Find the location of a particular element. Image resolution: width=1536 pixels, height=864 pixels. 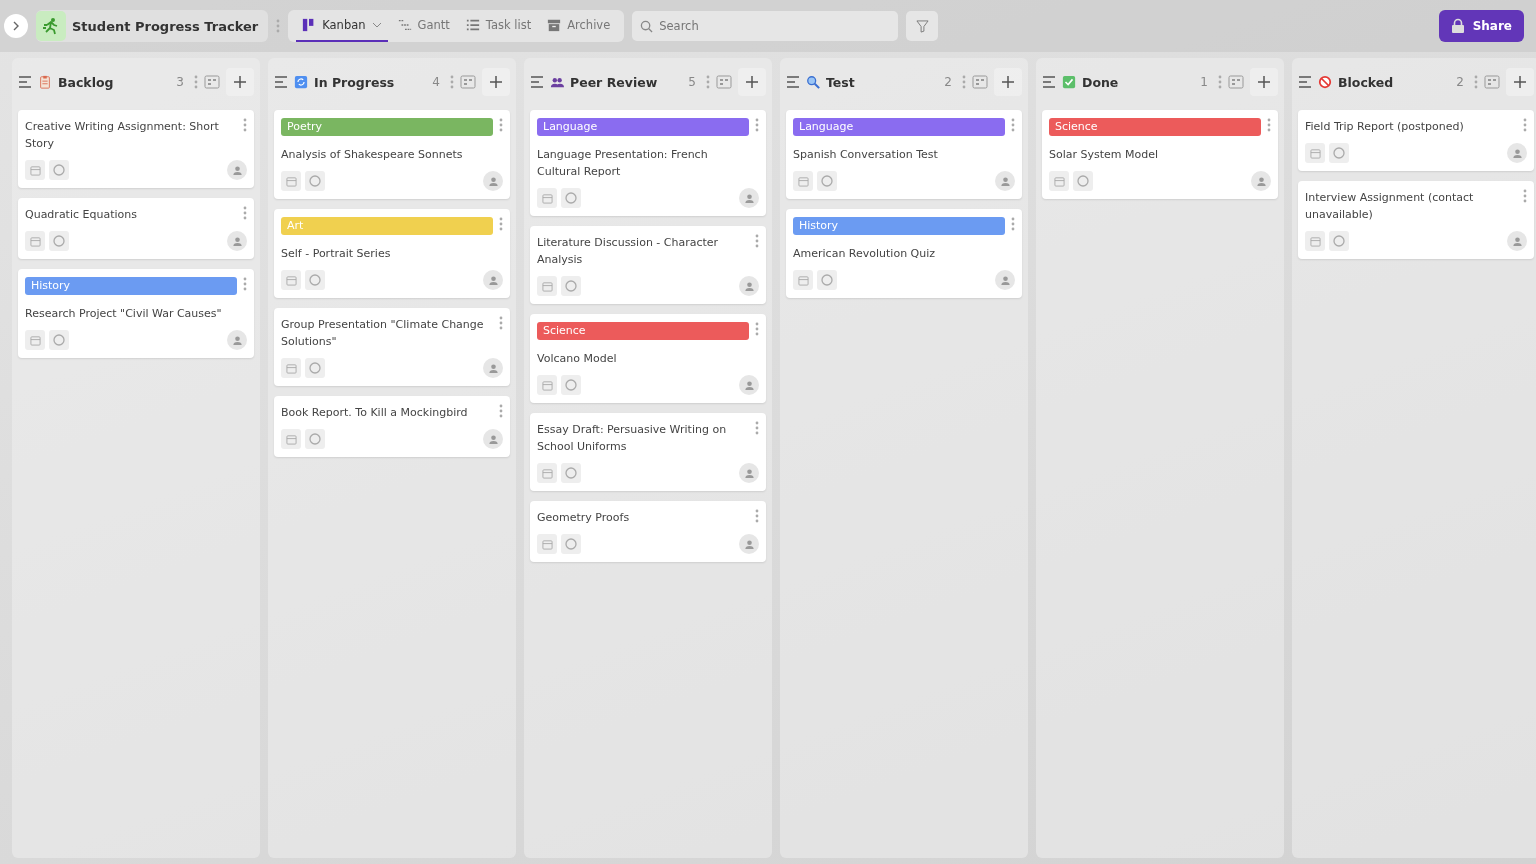

view-tab: Archive is located at coordinates (579, 26).